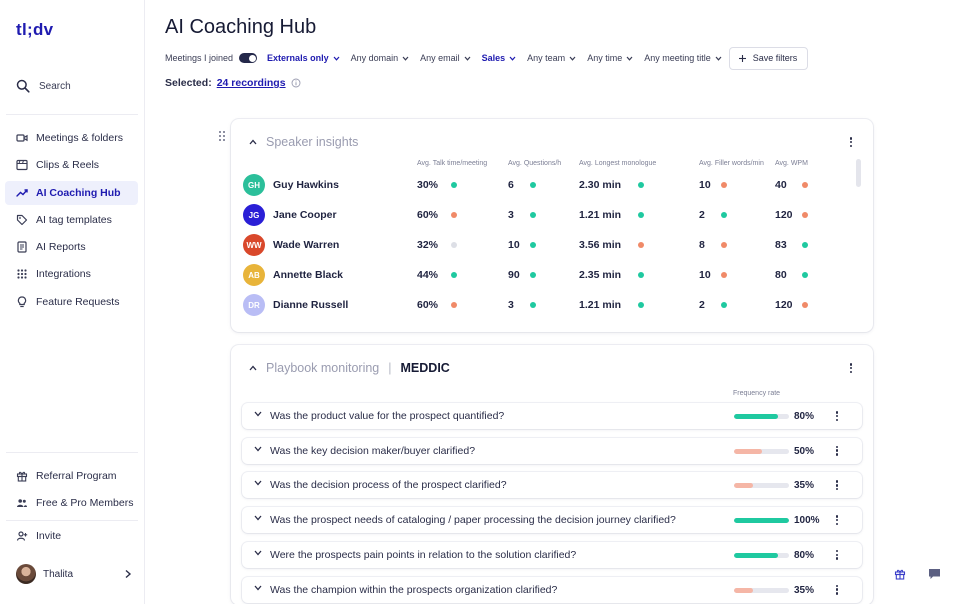 This screenshot has width=954, height=604. What do you see at coordinates (445, 58) in the screenshot?
I see `filter-email: Any email` at bounding box center [445, 58].